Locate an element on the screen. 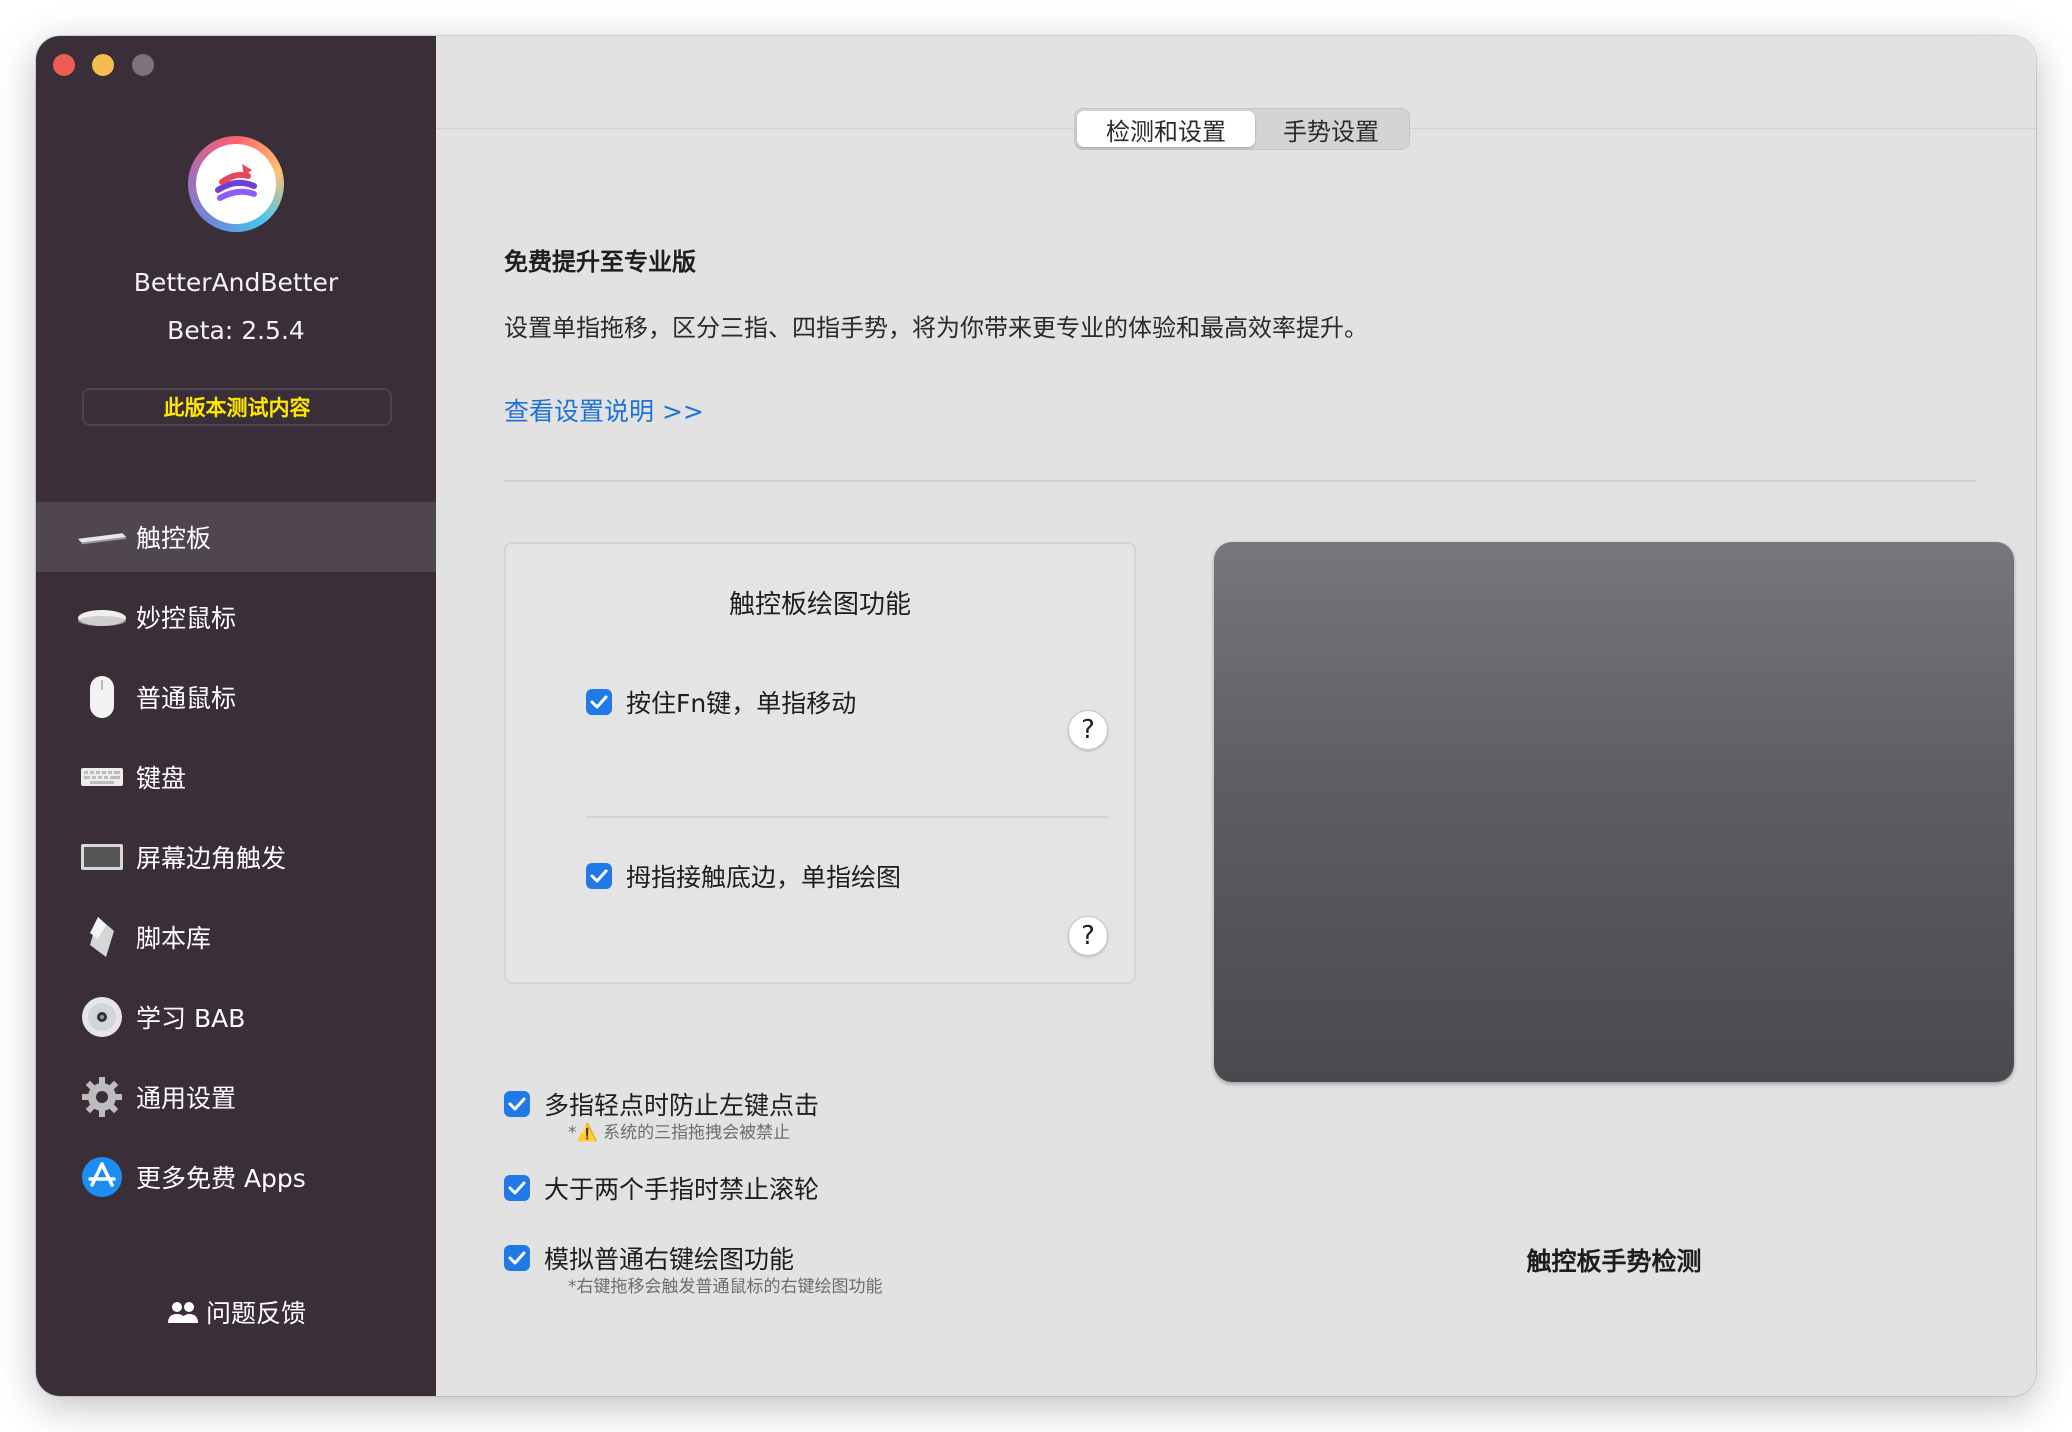  sidebar-item-label: 键盘 is located at coordinates (161, 778).